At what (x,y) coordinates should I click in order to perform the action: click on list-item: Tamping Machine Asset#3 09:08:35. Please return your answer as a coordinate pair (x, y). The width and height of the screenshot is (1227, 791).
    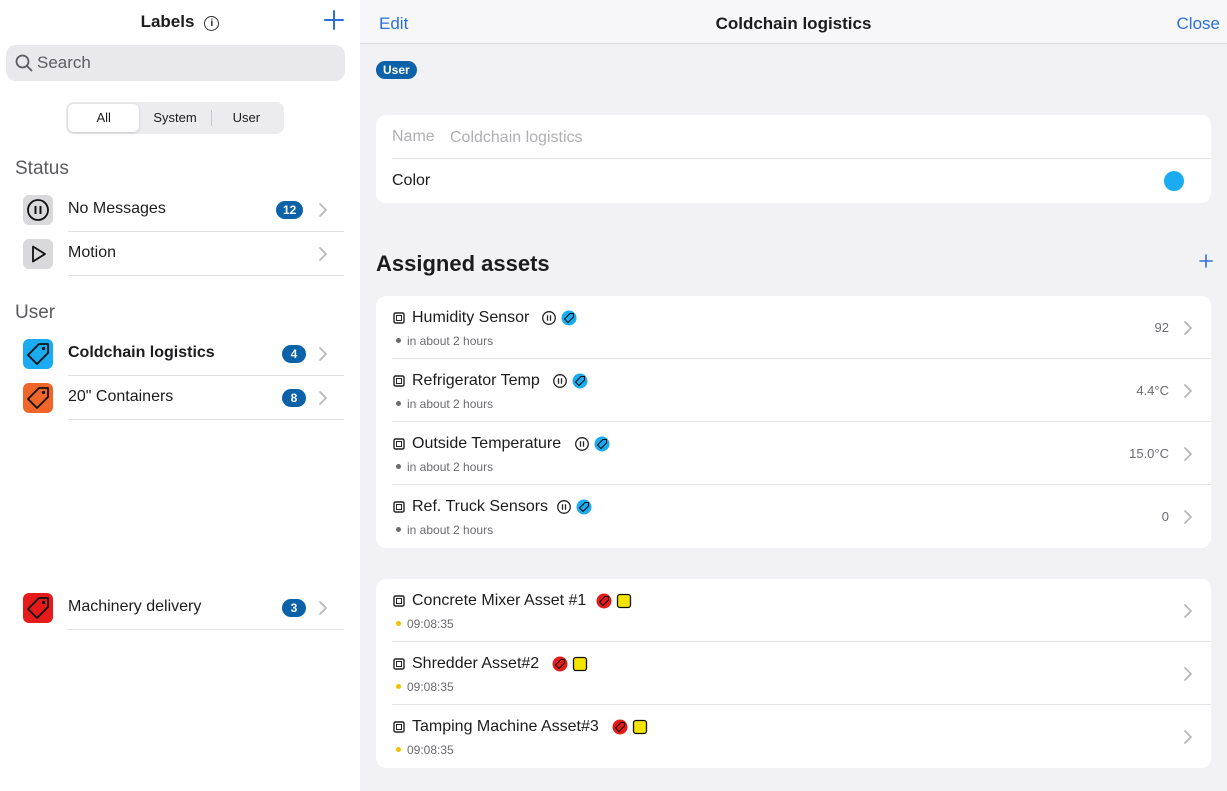
    Looking at the image, I should click on (793, 736).